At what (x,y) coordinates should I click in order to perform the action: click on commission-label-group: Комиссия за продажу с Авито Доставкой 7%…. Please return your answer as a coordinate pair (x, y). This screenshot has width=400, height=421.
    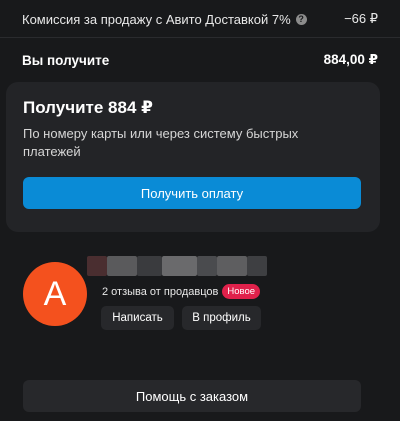
    Looking at the image, I should click on (164, 19).